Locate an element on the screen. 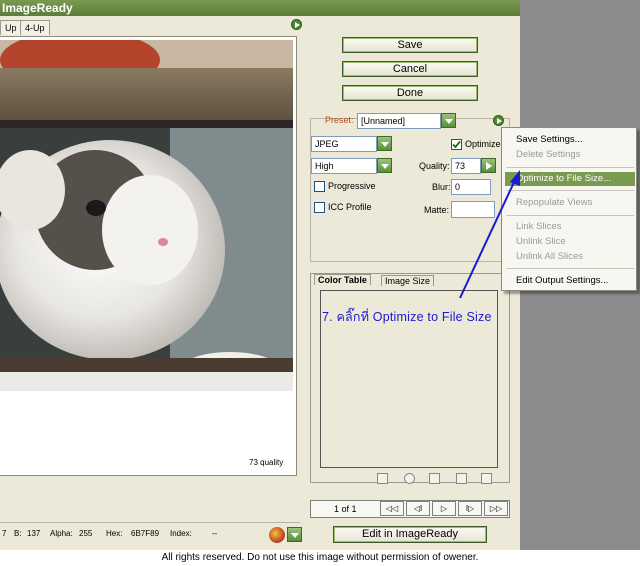  quality-caption: 73 quality is located at coordinates (266, 462).